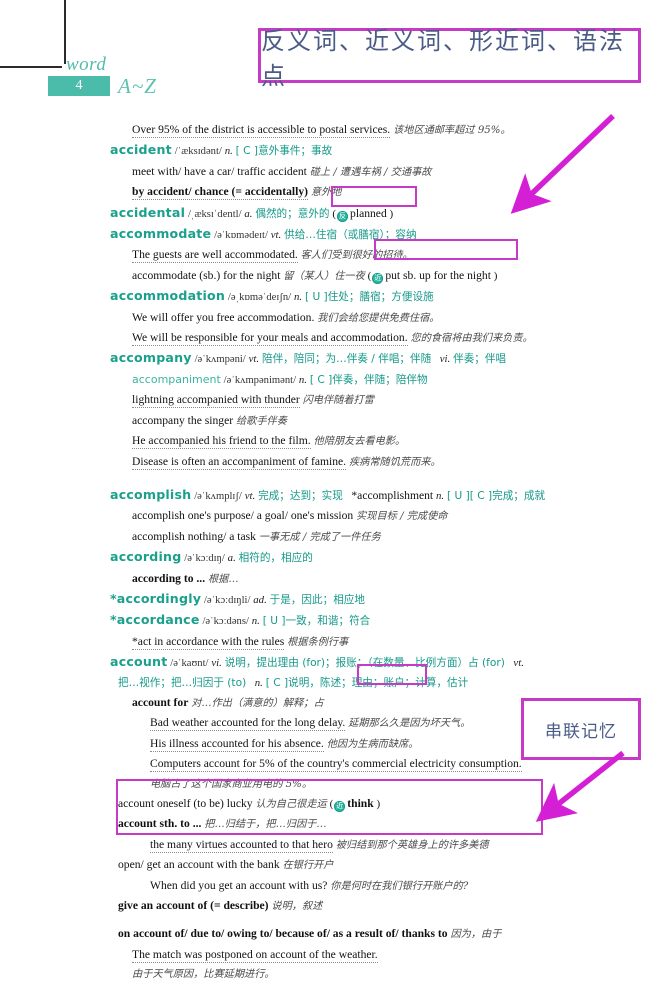 This screenshot has width=671, height=985. Describe the element at coordinates (248, 213) in the screenshot. I see `part-of-speech: a.` at that location.